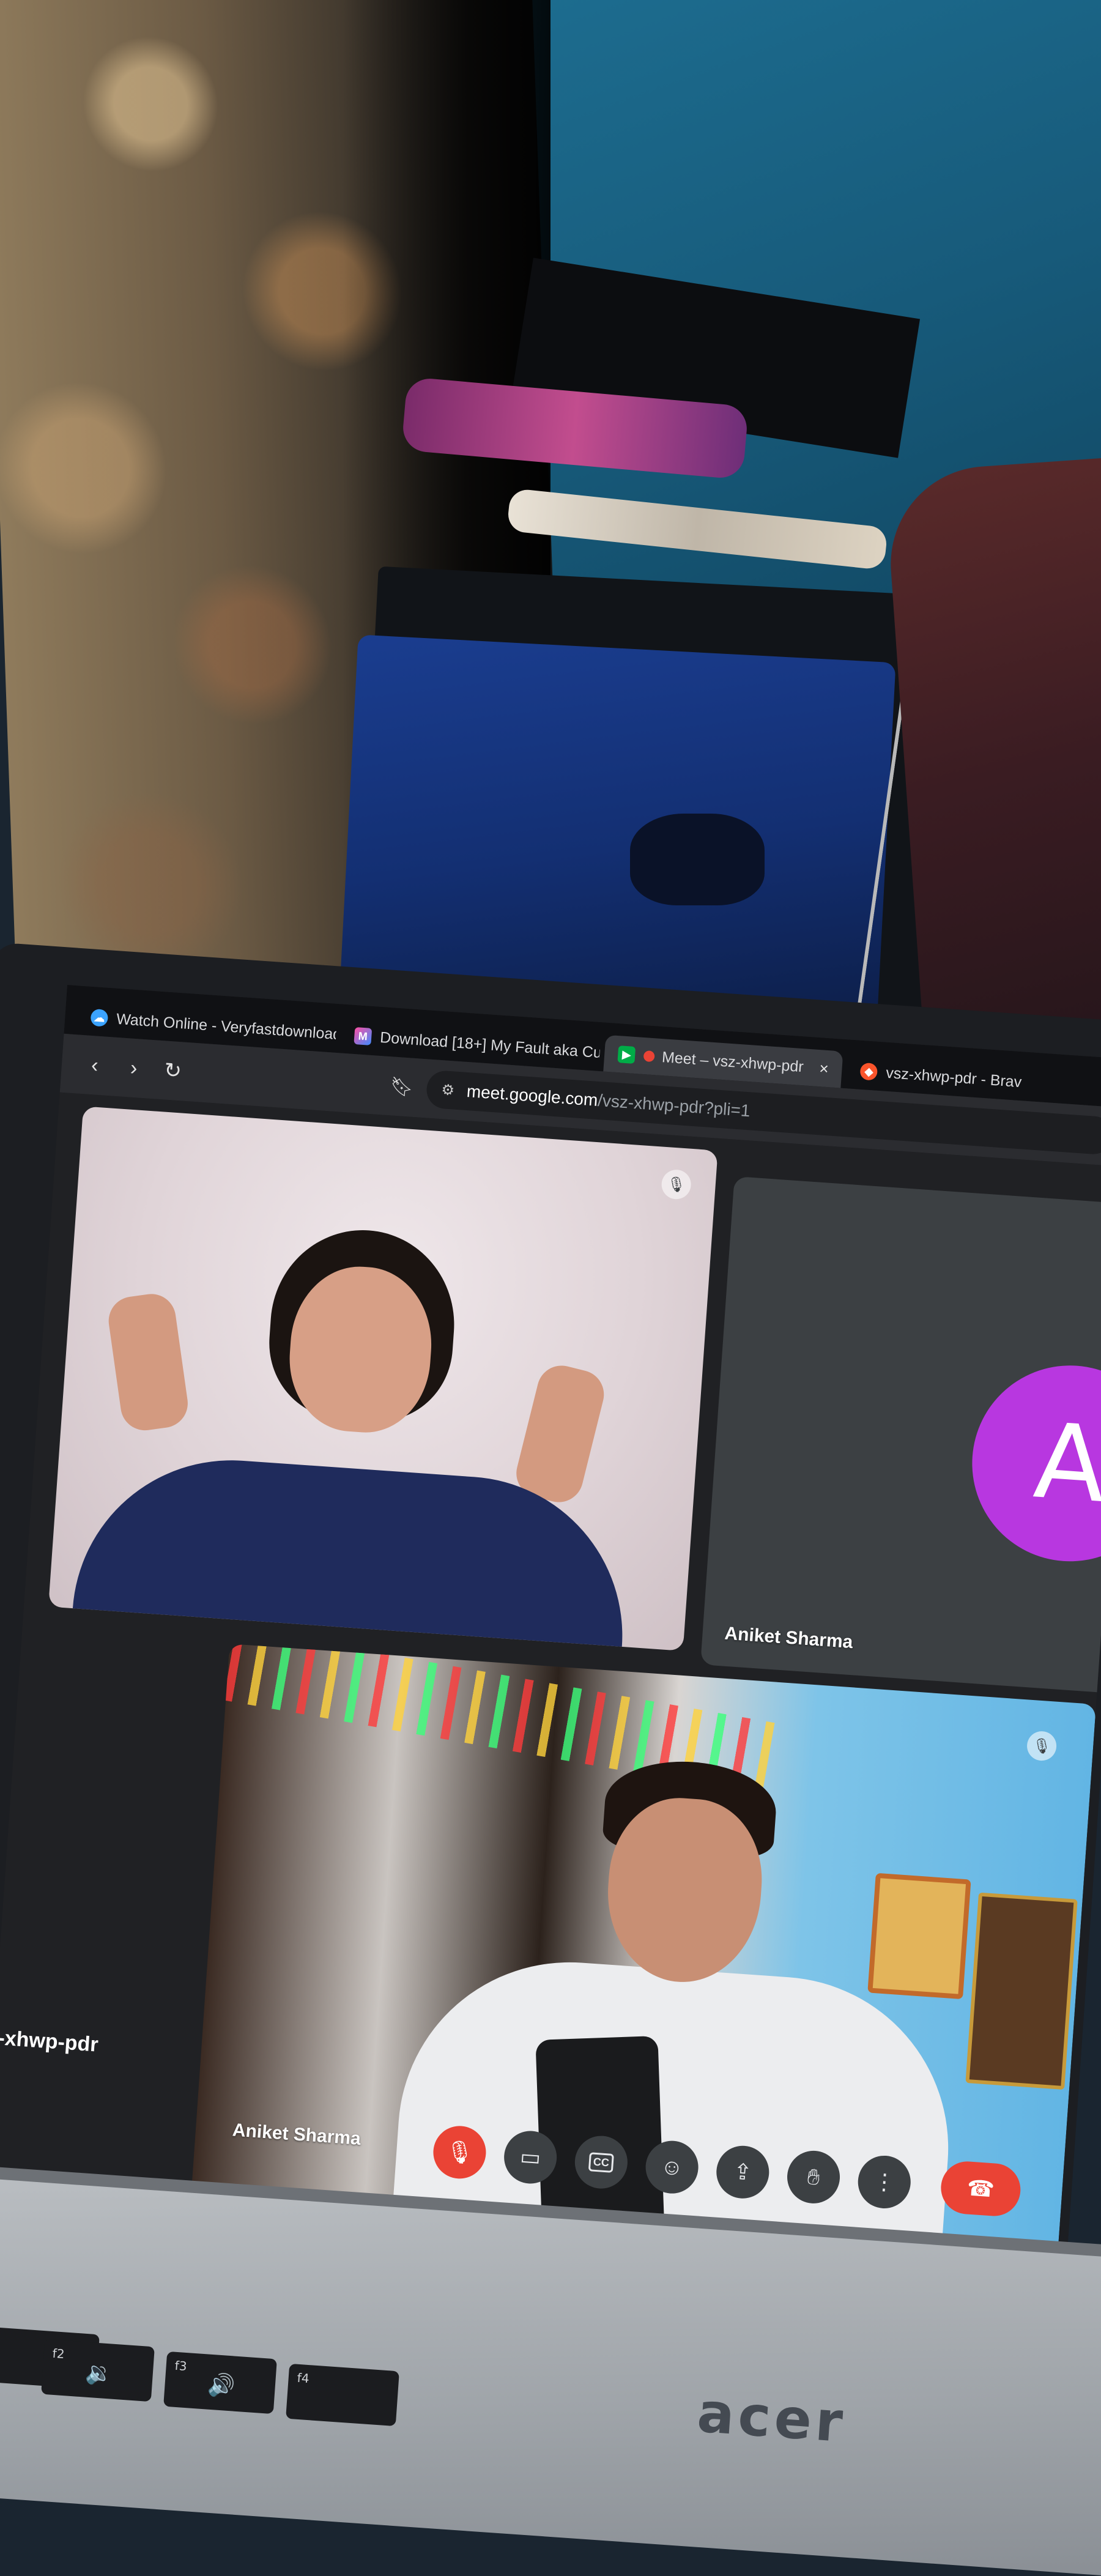 This screenshot has height=2576, width=1101. Describe the element at coordinates (99, 2373) in the screenshot. I see `volume-down-icon: 🔉` at that location.